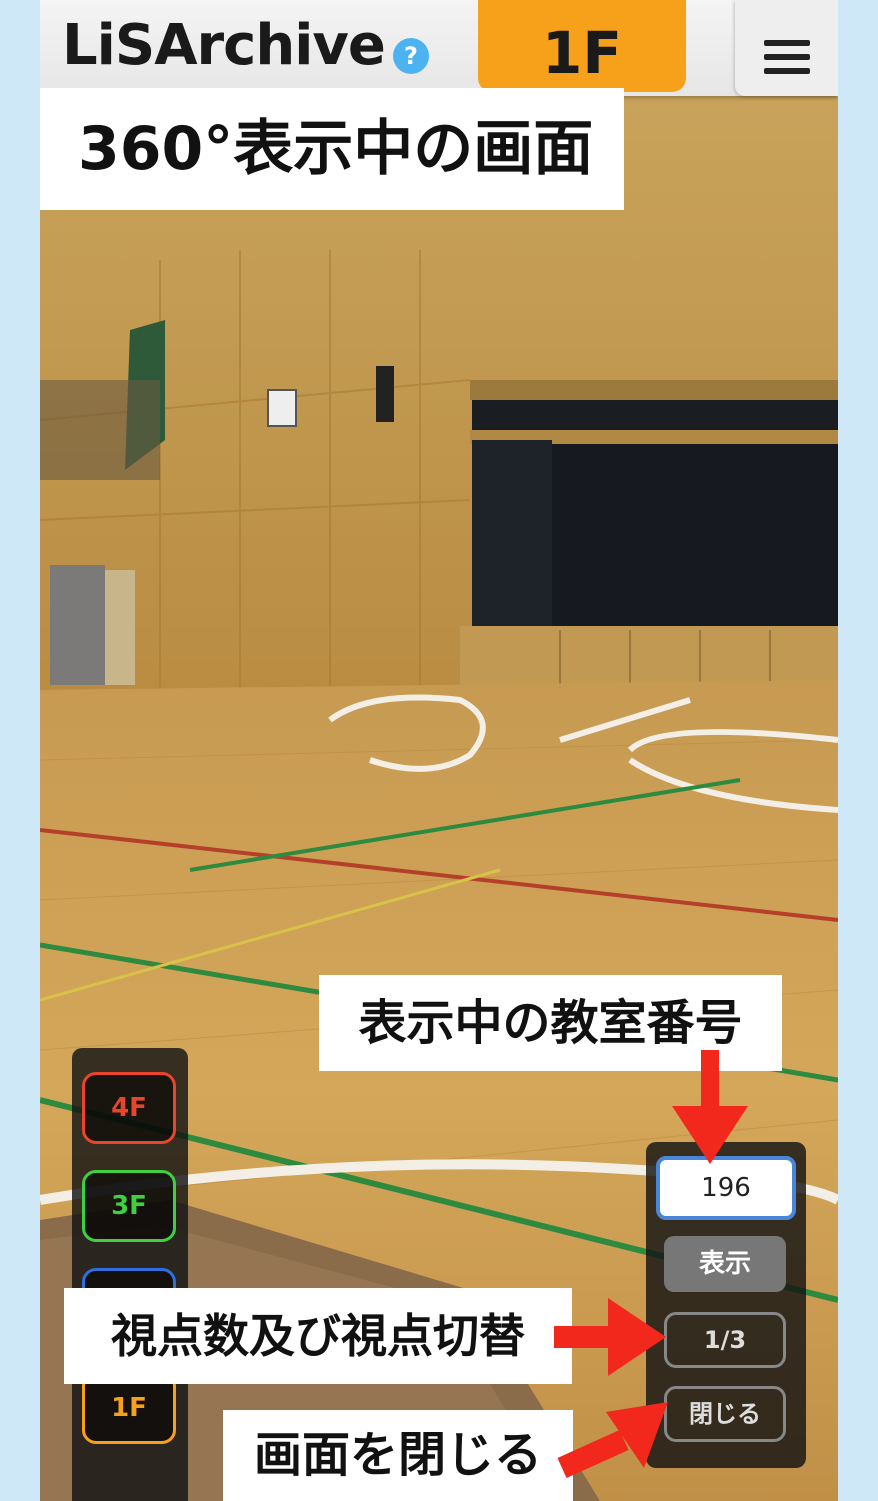 The width and height of the screenshot is (878, 1501). I want to click on annotation-arrows, so click(651, 1264).